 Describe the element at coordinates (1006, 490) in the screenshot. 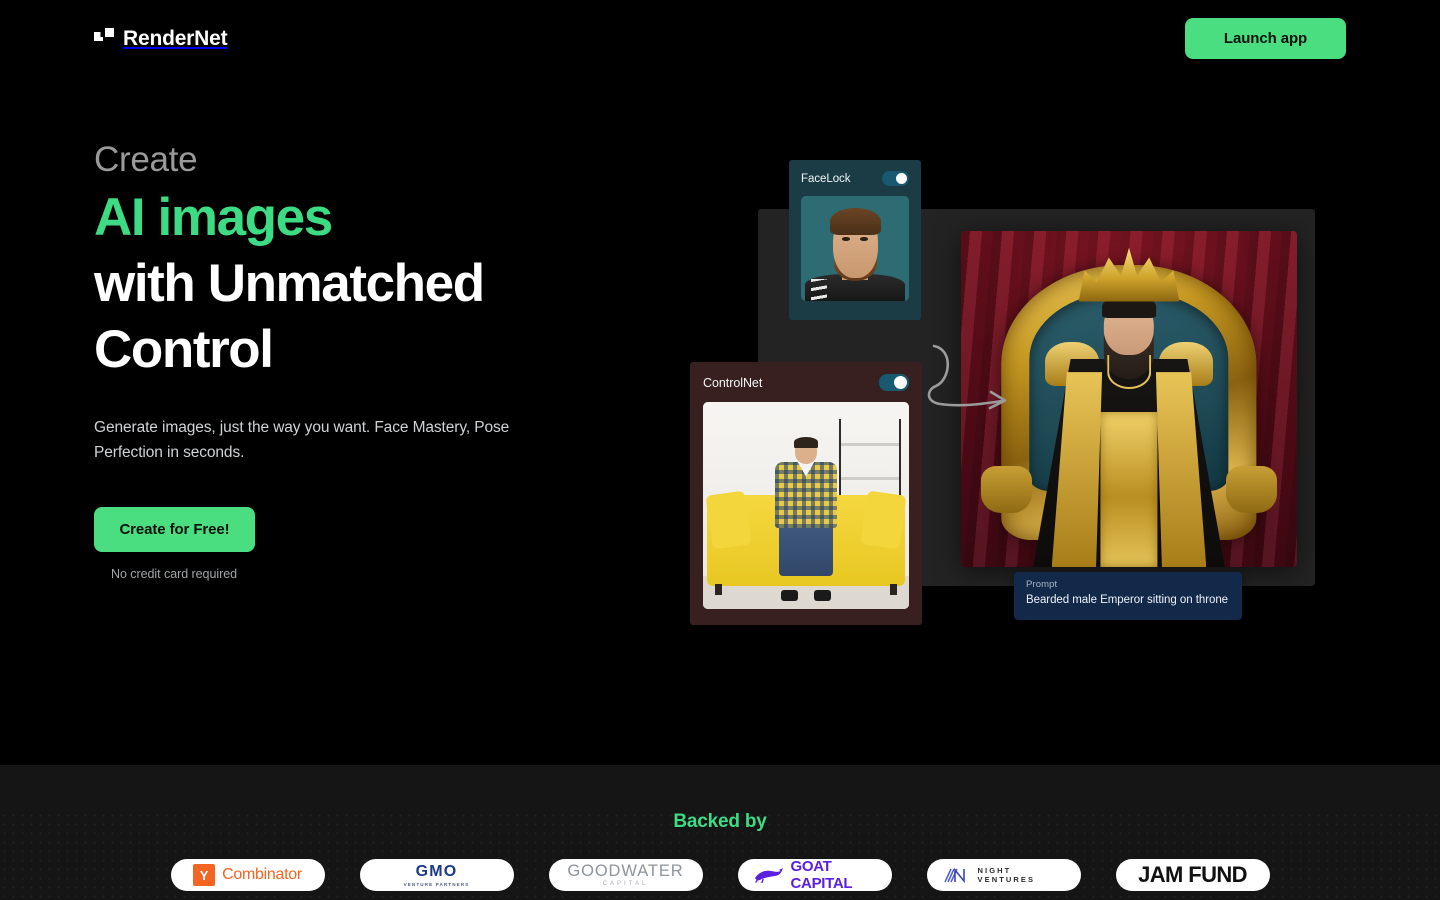

I see `throne-armrest-left` at that location.